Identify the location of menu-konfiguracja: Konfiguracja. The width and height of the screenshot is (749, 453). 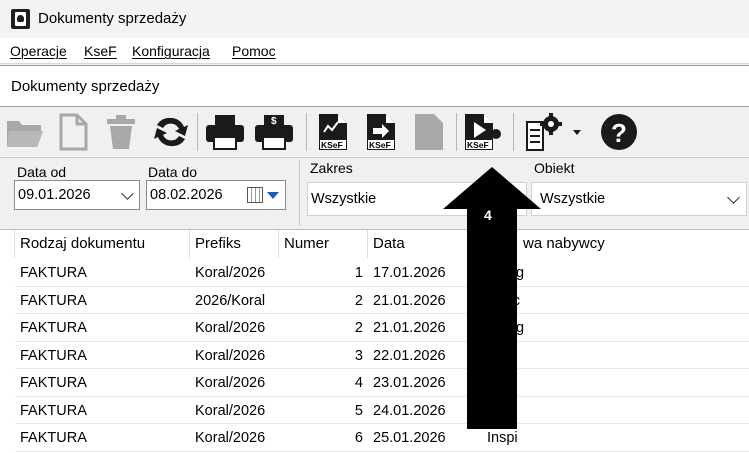
(171, 51).